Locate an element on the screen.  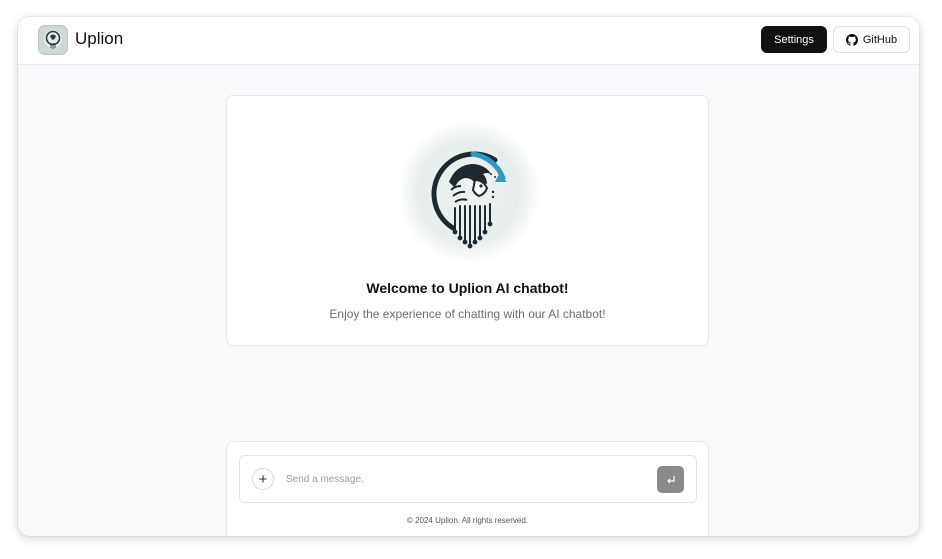
lion-logo-icon is located at coordinates (53, 39).